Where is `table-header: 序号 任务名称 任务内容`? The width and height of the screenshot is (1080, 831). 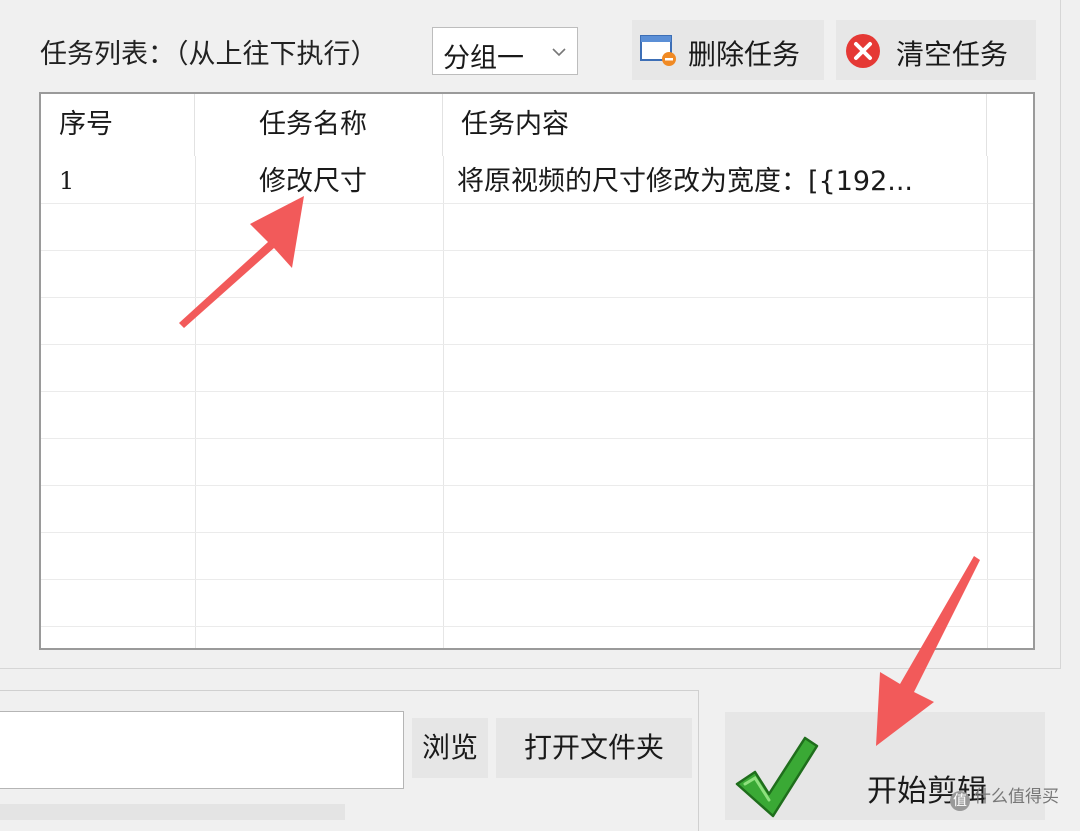 table-header: 序号 任务名称 任务内容 is located at coordinates (537, 125).